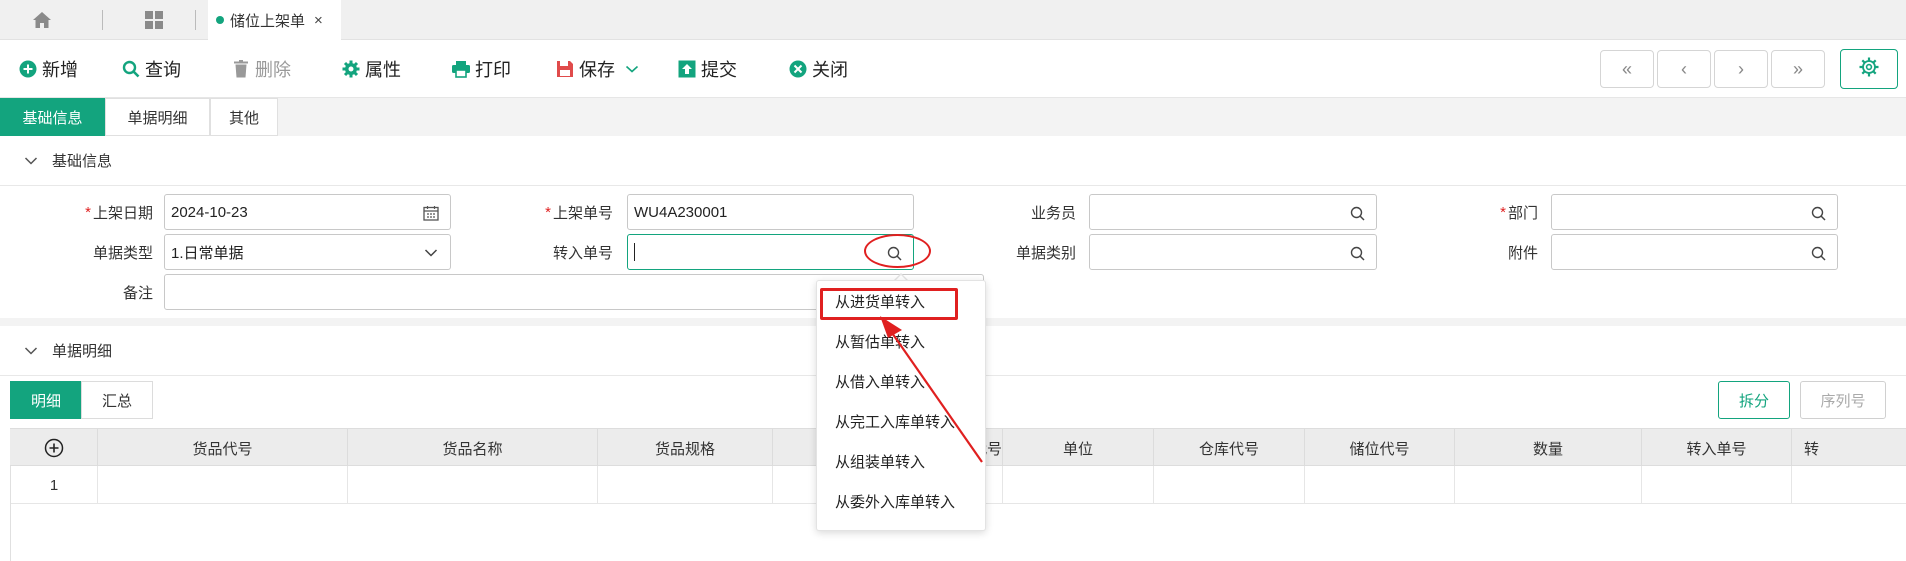 This screenshot has width=1906, height=561. What do you see at coordinates (481, 69) in the screenshot?
I see `print-button: 打印` at bounding box center [481, 69].